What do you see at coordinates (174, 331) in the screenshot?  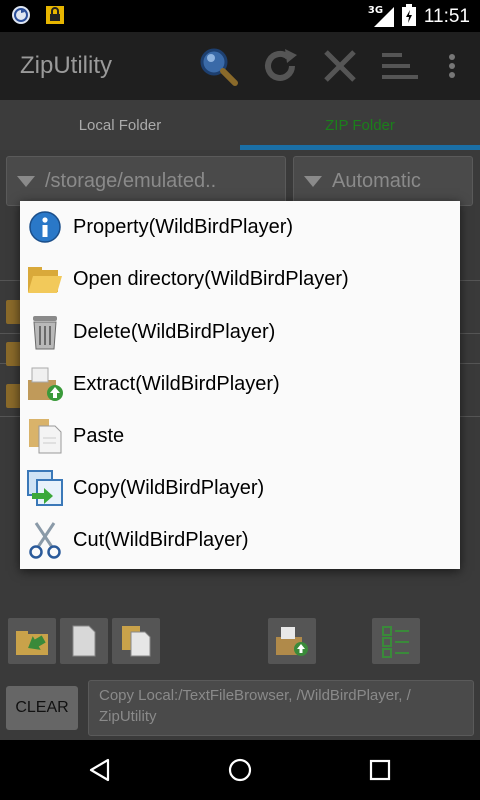 I see `menu-item-label: Delete(WildBirdPlayer)` at bounding box center [174, 331].